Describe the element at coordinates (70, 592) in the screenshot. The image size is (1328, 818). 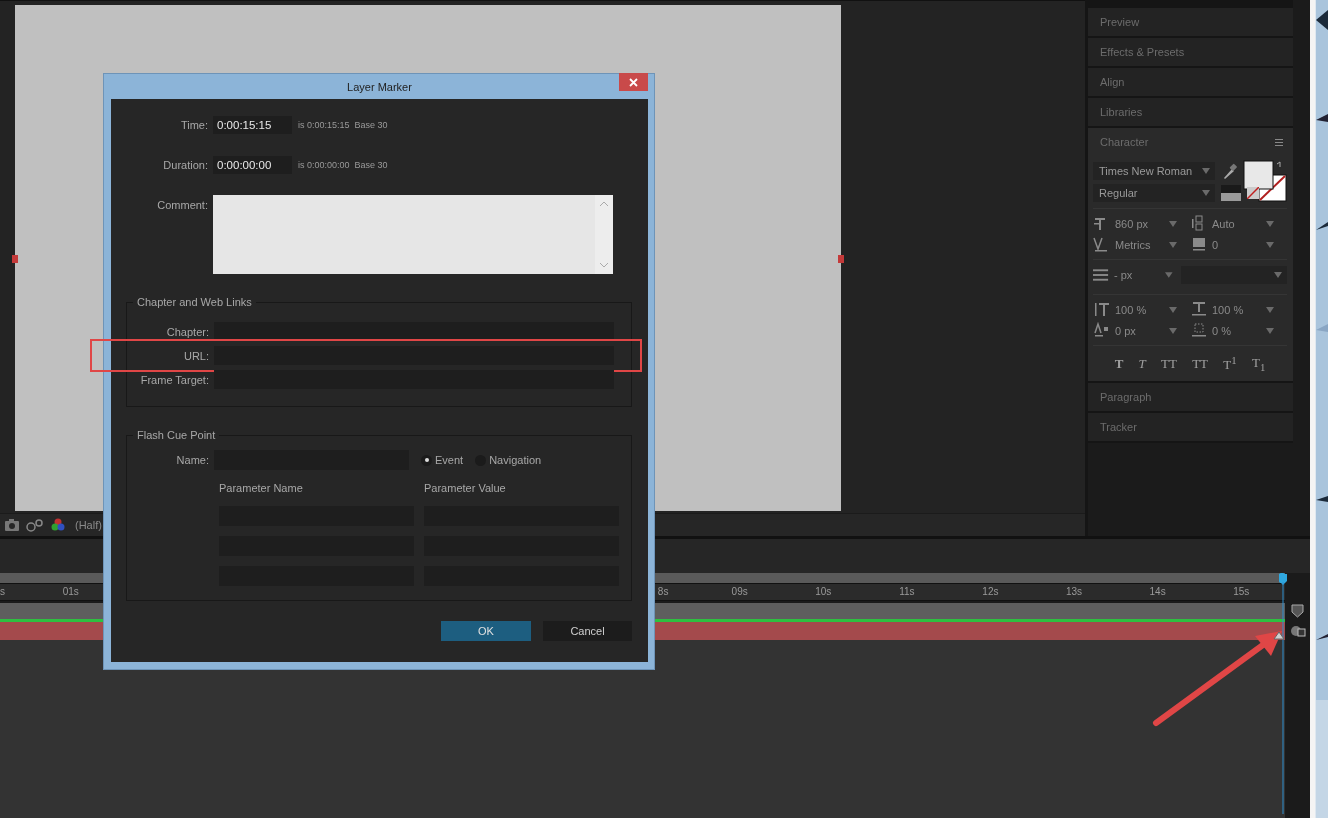
I see `ruler-label: 01s` at that location.